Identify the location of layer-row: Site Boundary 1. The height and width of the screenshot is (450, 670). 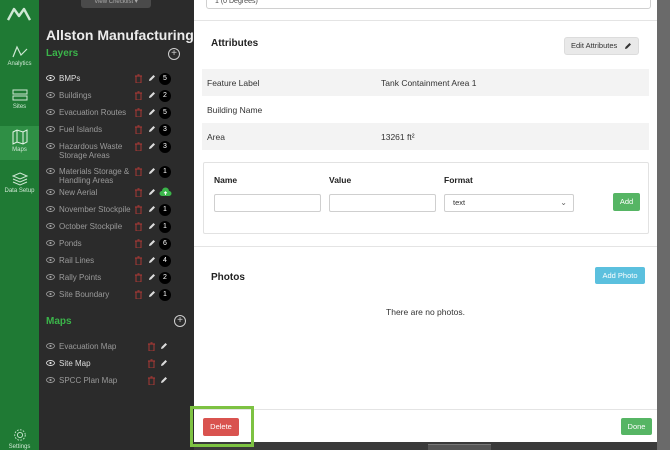
(115, 296).